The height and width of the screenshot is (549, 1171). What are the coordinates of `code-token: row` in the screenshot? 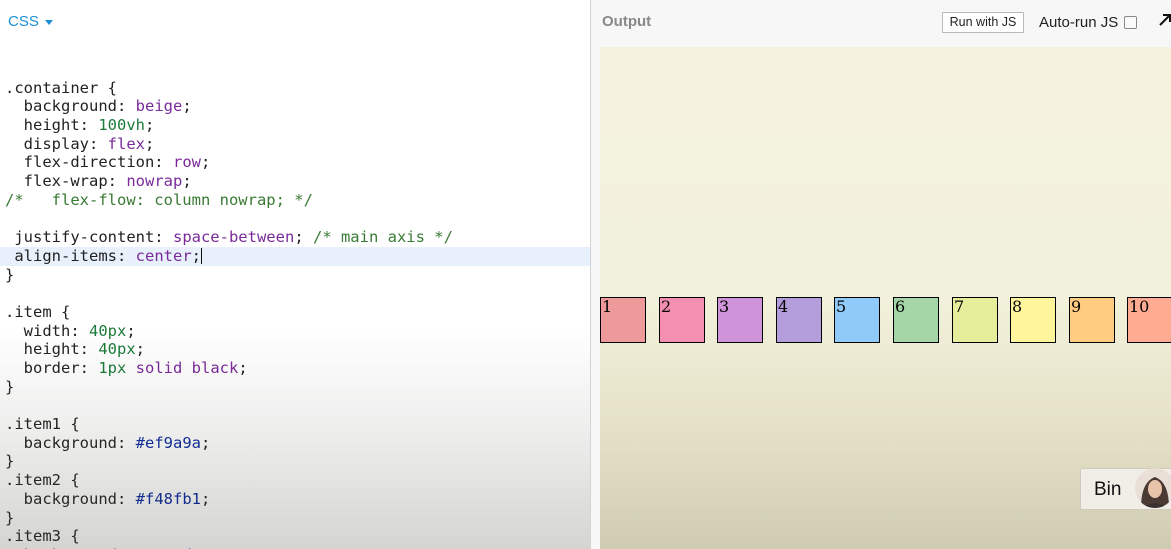 It's located at (186, 162).